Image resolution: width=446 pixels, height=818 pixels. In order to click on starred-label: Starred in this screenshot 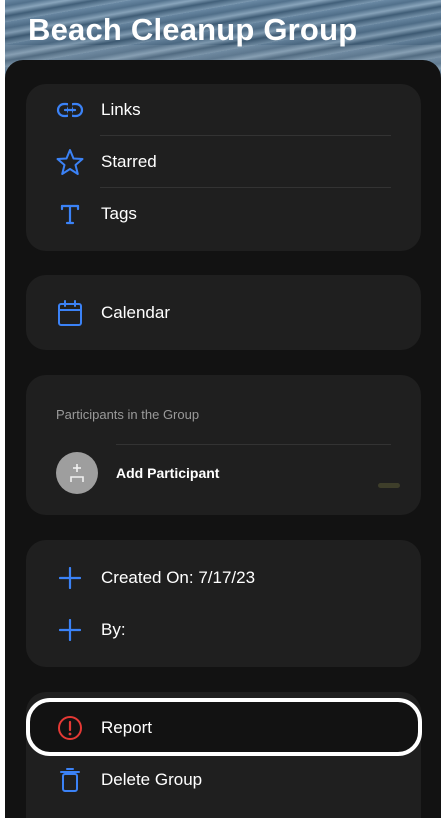, I will do `click(129, 161)`.